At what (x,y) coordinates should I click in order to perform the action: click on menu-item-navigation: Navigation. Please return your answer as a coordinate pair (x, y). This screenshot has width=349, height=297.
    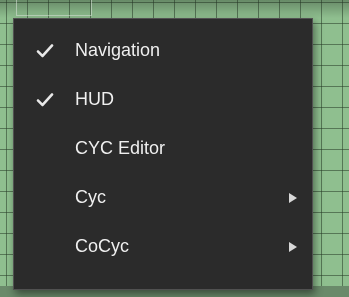
    Looking at the image, I should click on (163, 50).